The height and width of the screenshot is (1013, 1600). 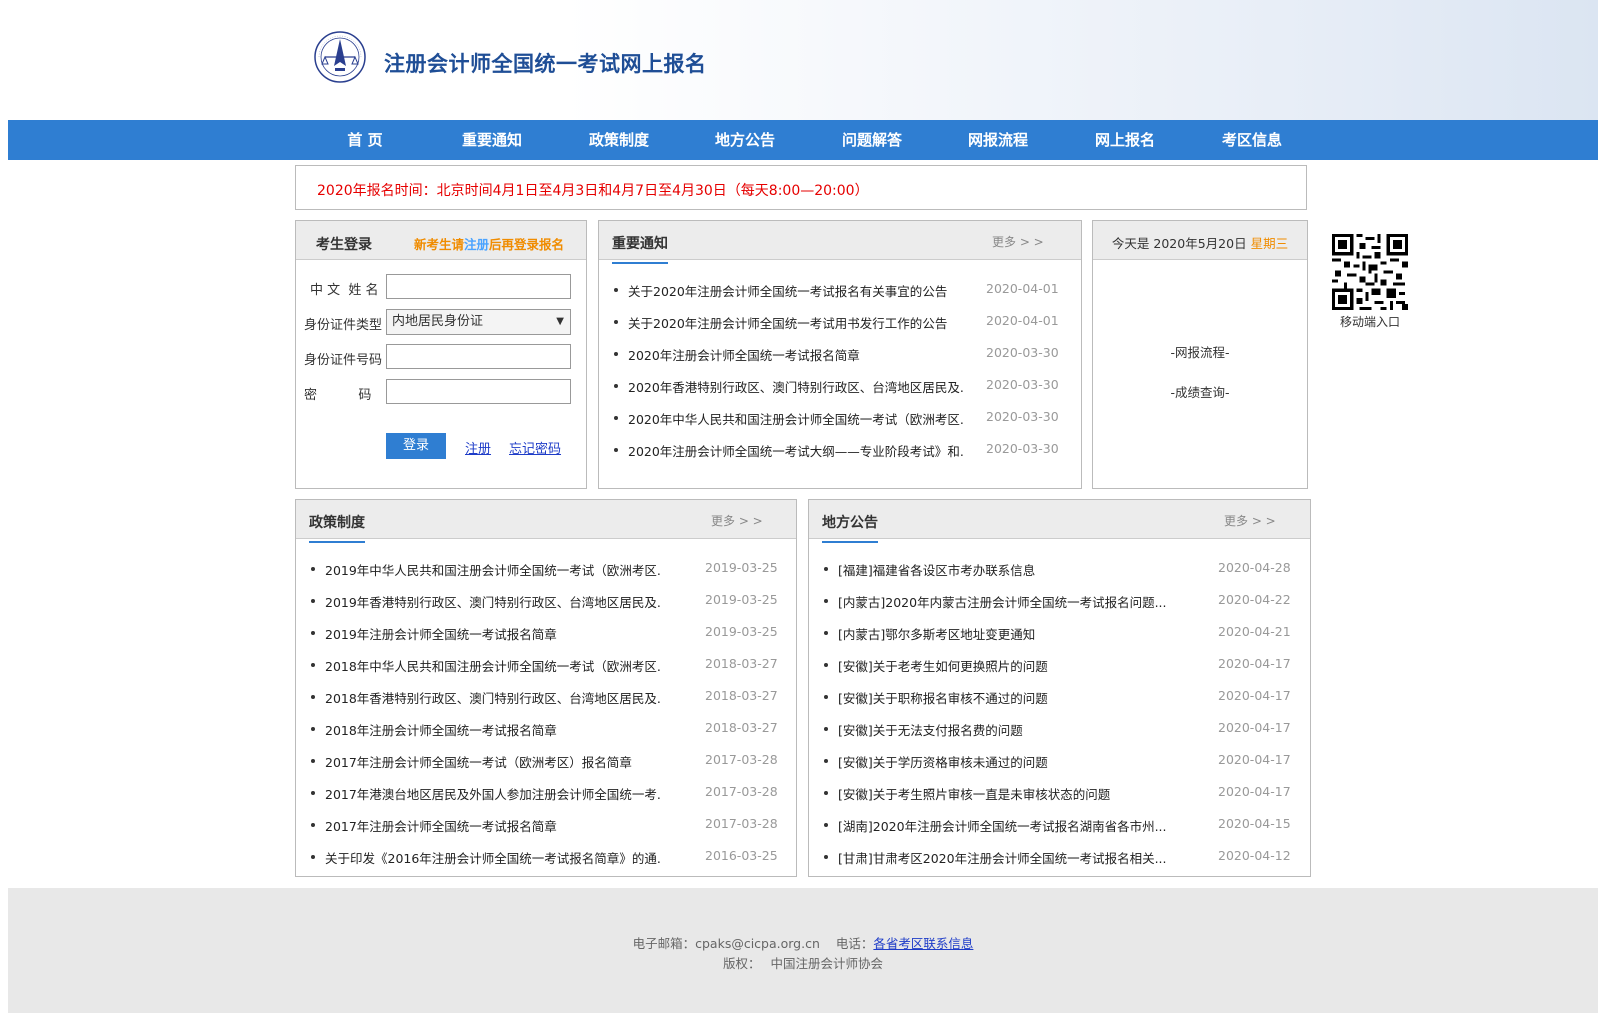 What do you see at coordinates (619, 140) in the screenshot?
I see `nav-policy: 政策制度` at bounding box center [619, 140].